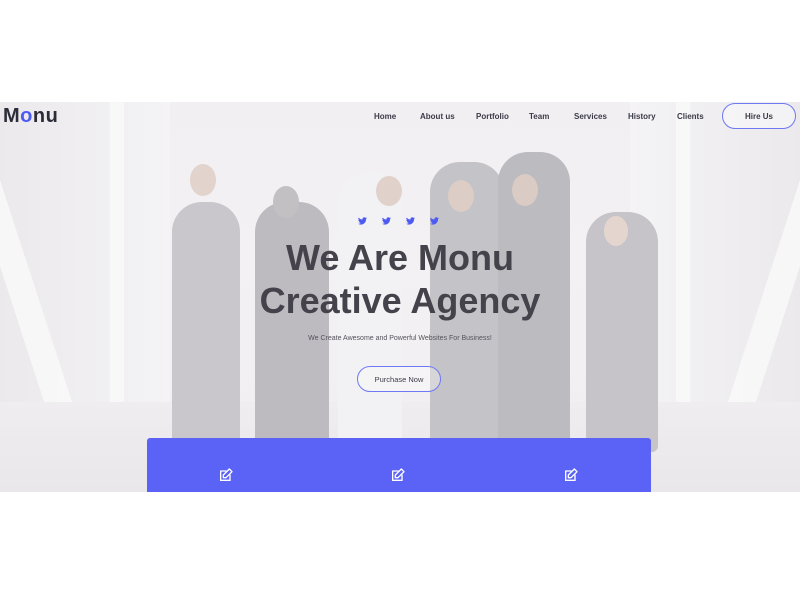 This screenshot has width=800, height=600. I want to click on nav-item-portfolio: Portfolio, so click(492, 116).